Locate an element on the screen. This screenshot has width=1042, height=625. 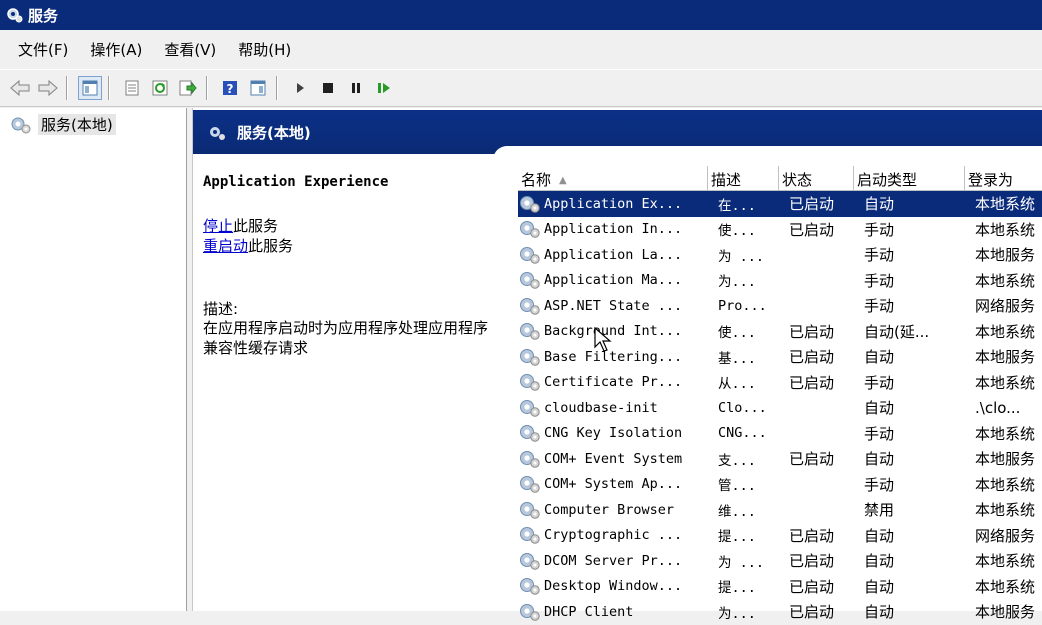
table-row: COM+ Event System 支... 已启动 自动 本地服务 is located at coordinates (780, 459).